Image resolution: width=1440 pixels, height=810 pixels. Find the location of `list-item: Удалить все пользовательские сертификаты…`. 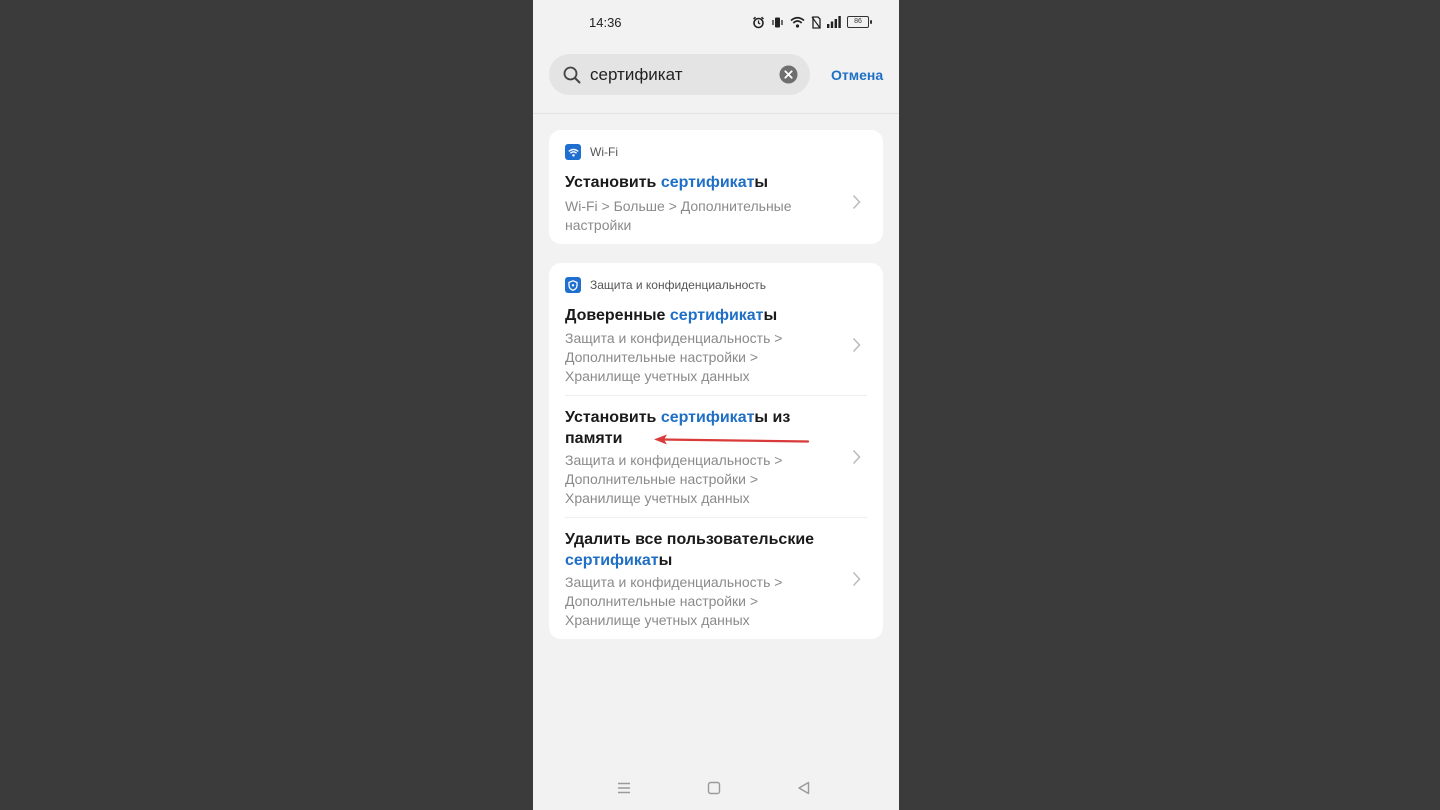

list-item: Удалить все пользовательские сертификаты… is located at coordinates (716, 582).